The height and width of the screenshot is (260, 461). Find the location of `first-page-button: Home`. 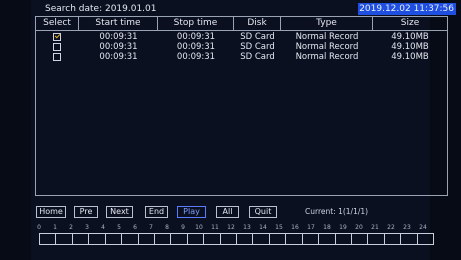

first-page-button: Home is located at coordinates (51, 212).